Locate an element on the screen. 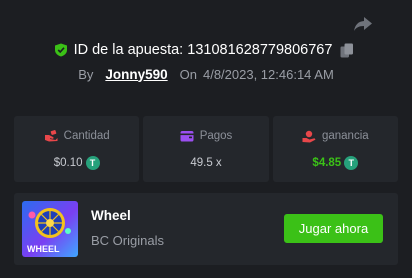 The width and height of the screenshot is (412, 278). username-link: Jonny590 is located at coordinates (136, 74).